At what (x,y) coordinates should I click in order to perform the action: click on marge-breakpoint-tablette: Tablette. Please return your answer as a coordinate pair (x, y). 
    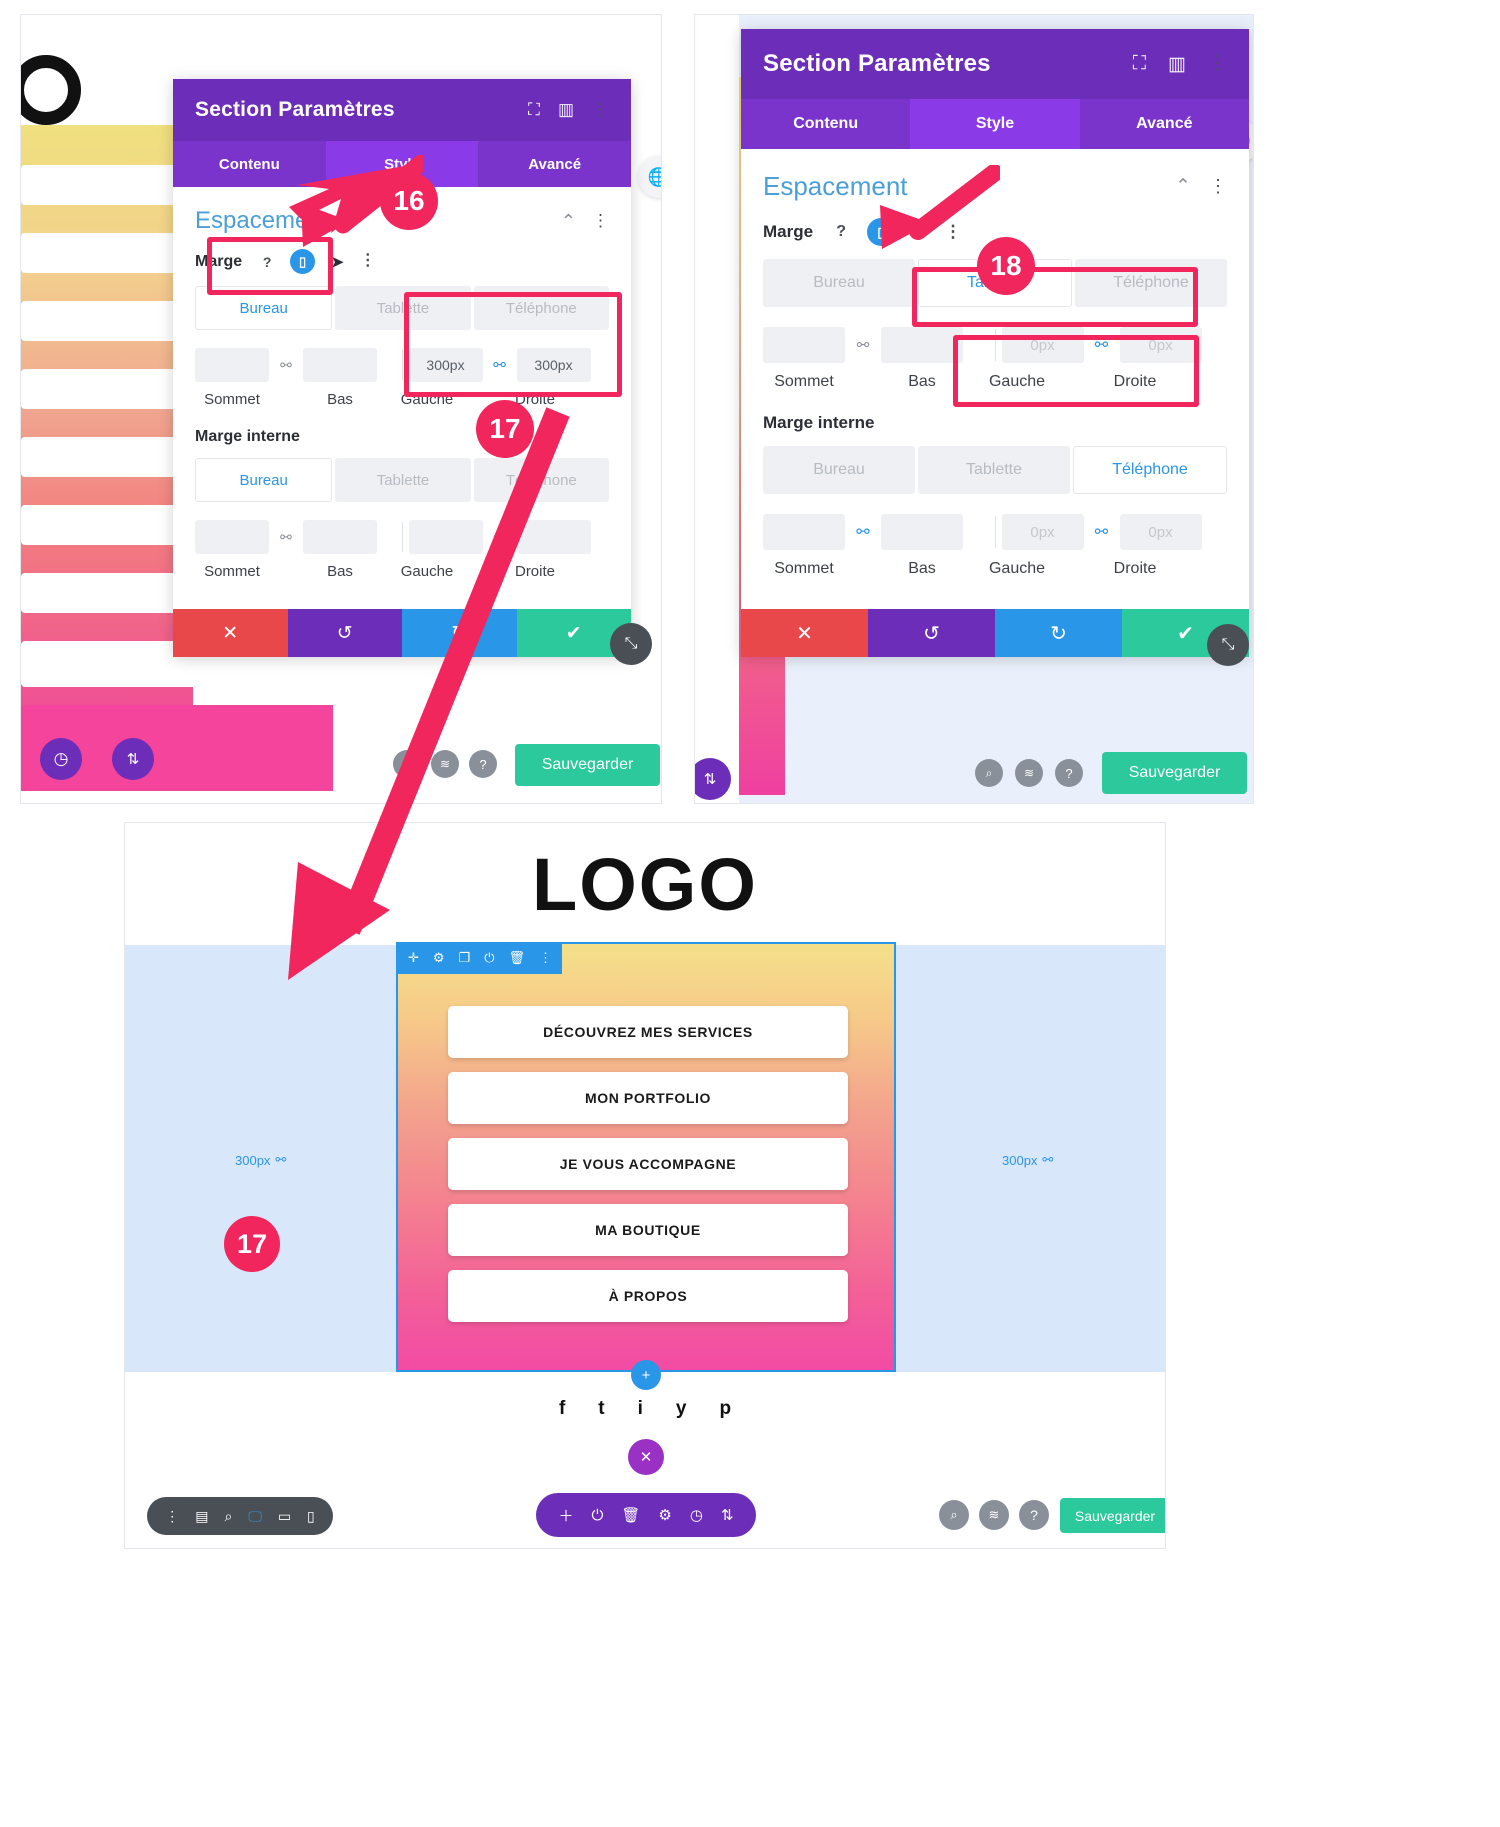
    Looking at the image, I should click on (403, 308).